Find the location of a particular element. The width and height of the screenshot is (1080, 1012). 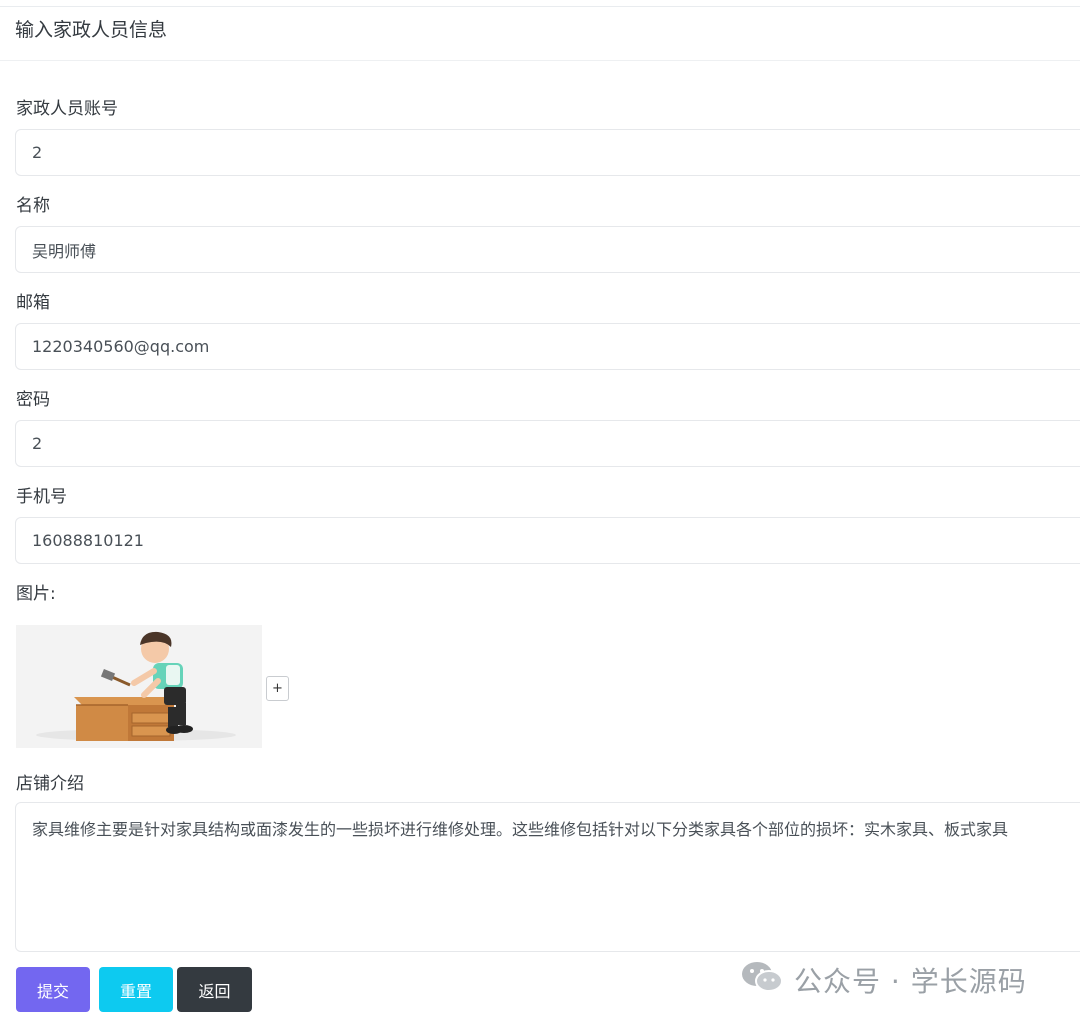

password-input: 2 is located at coordinates (547, 443).